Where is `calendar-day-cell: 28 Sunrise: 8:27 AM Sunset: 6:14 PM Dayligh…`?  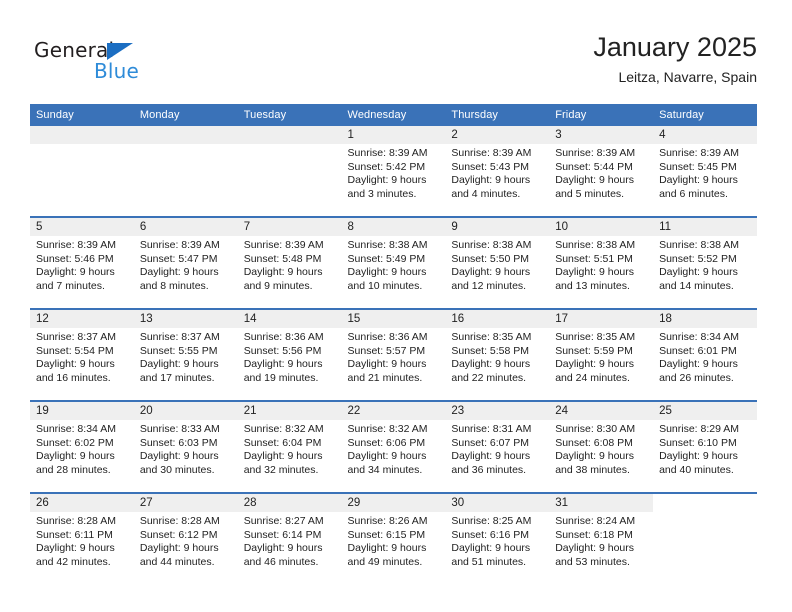
calendar-day-cell: 28 Sunrise: 8:27 AM Sunset: 6:14 PM Dayligh… is located at coordinates (289, 538).